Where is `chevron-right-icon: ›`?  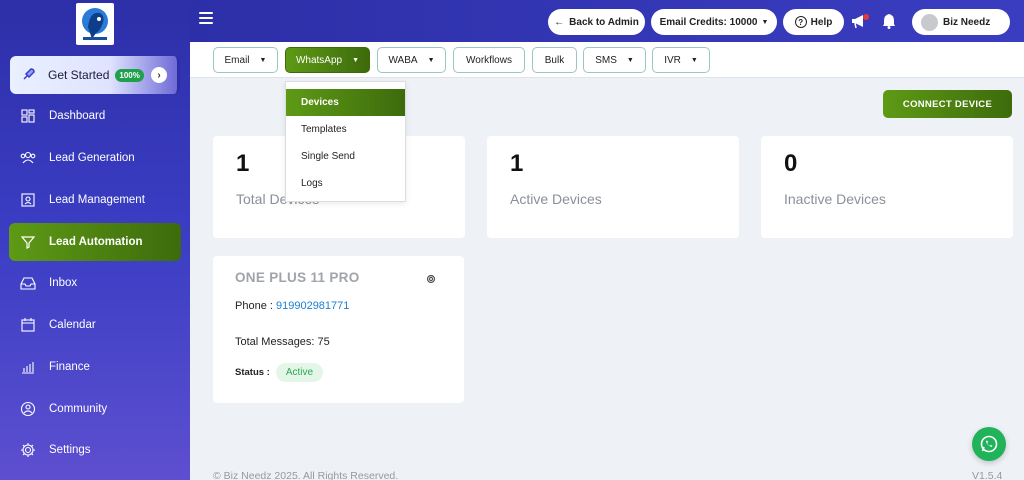 chevron-right-icon: › is located at coordinates (159, 75).